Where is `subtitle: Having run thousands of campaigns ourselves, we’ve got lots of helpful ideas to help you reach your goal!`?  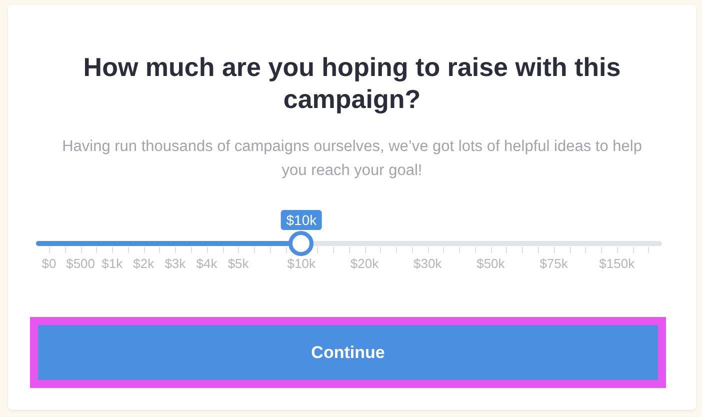
subtitle: Having run thousands of campaigns ourselves, we’ve got lots of helpful ideas to help you reach your goal! is located at coordinates (352, 159).